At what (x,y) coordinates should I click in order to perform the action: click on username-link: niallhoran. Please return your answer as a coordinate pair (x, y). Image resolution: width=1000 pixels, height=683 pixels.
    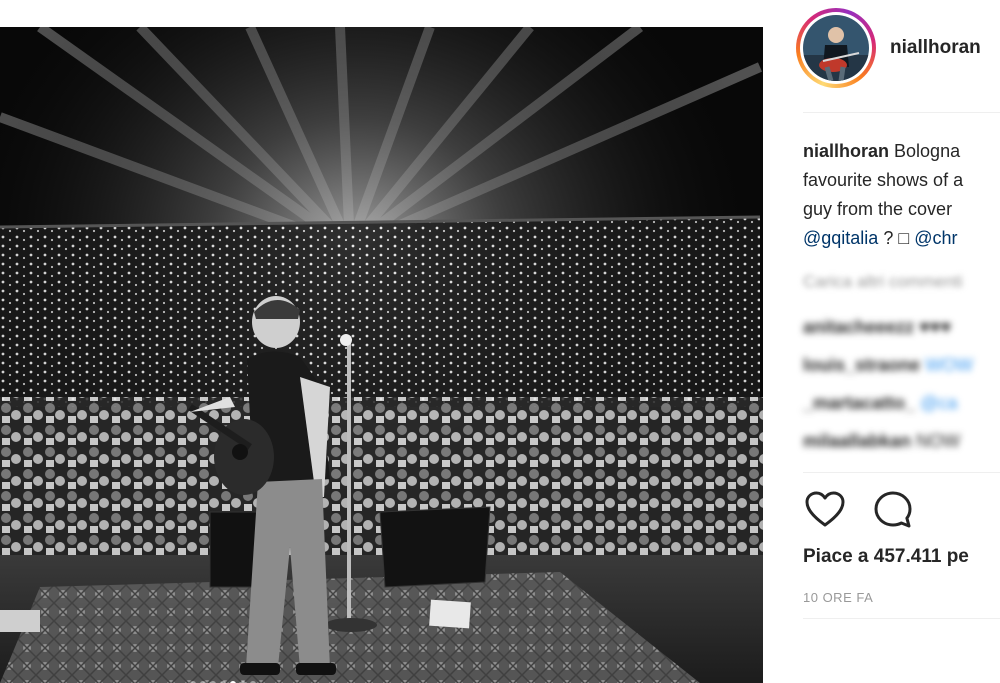
    Looking at the image, I should click on (935, 48).